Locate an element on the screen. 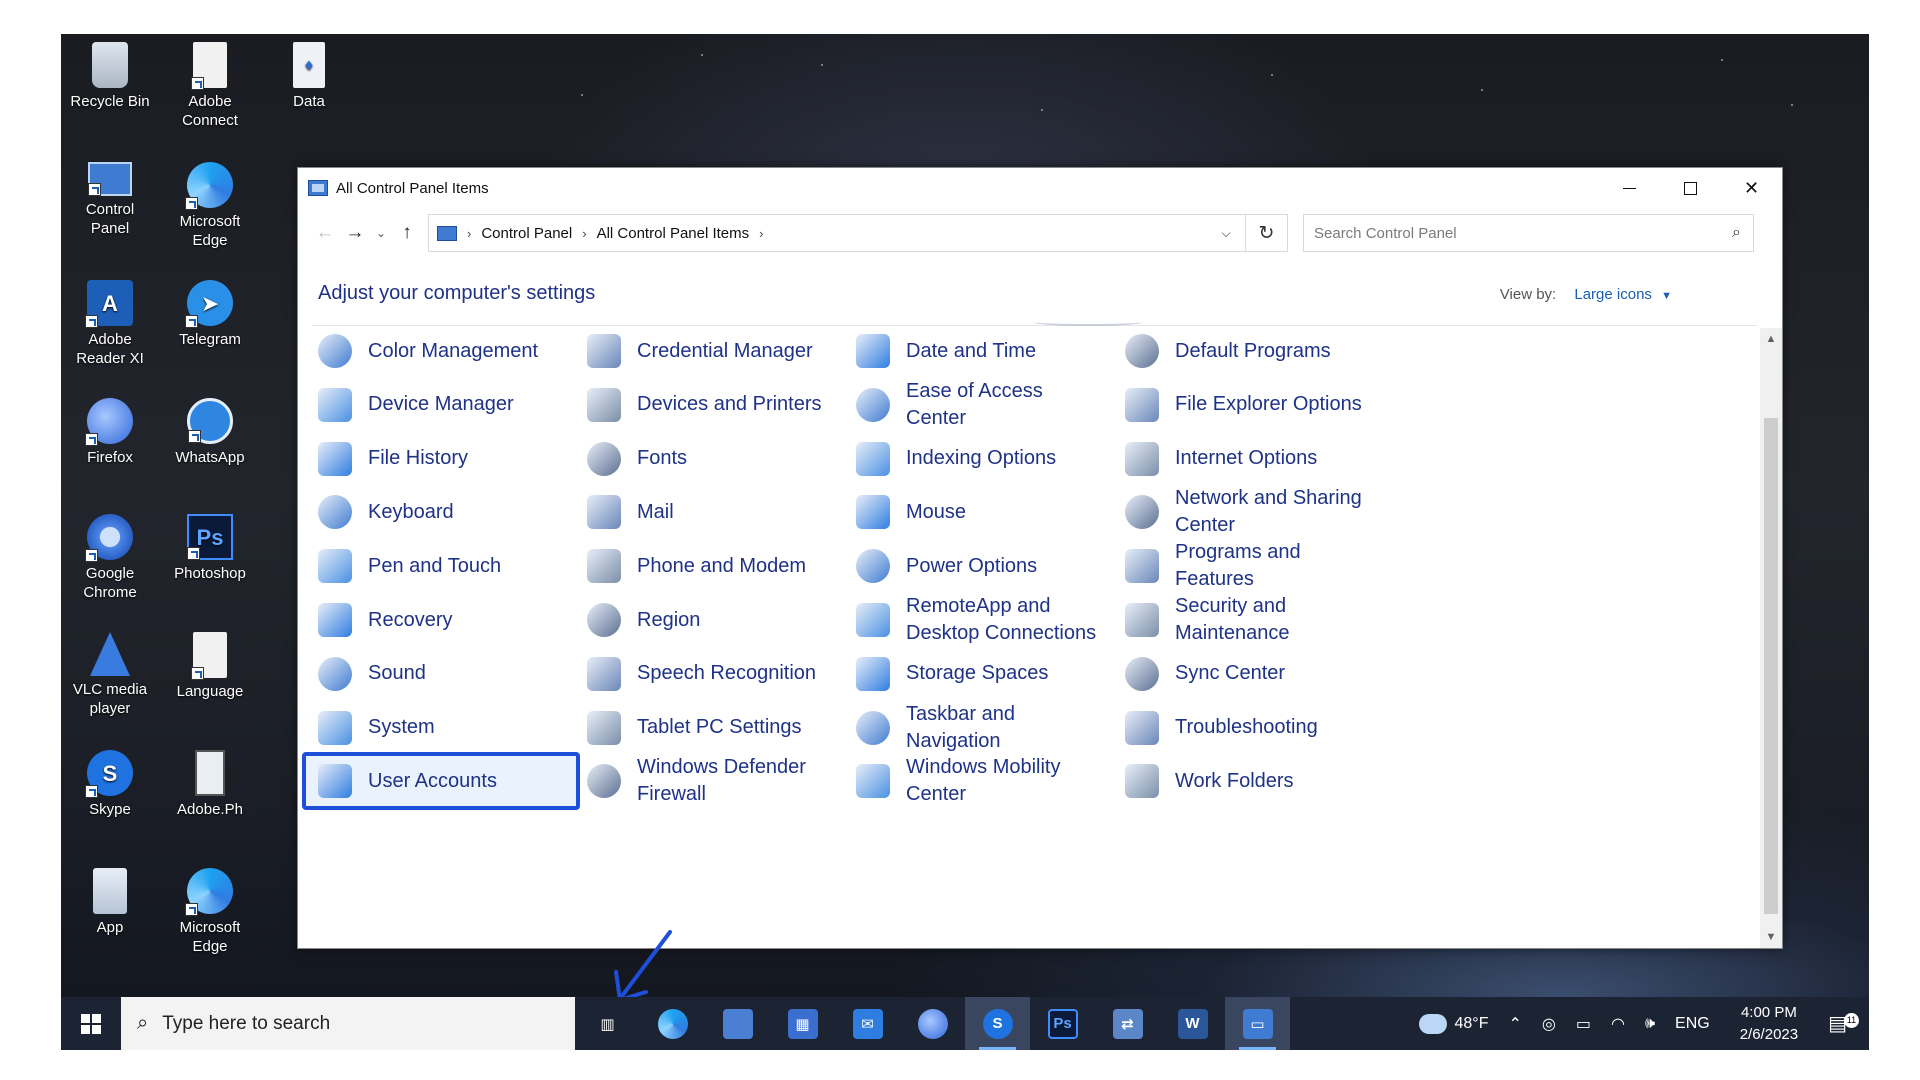 The image size is (1920, 1080). control-panel-item: Windows Defender Firewall is located at coordinates (705, 781).